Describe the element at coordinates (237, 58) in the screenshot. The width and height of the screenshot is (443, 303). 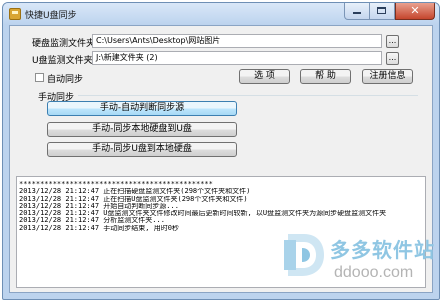
I see `usb-folder-field: J:\新建文件夹 (2)` at that location.